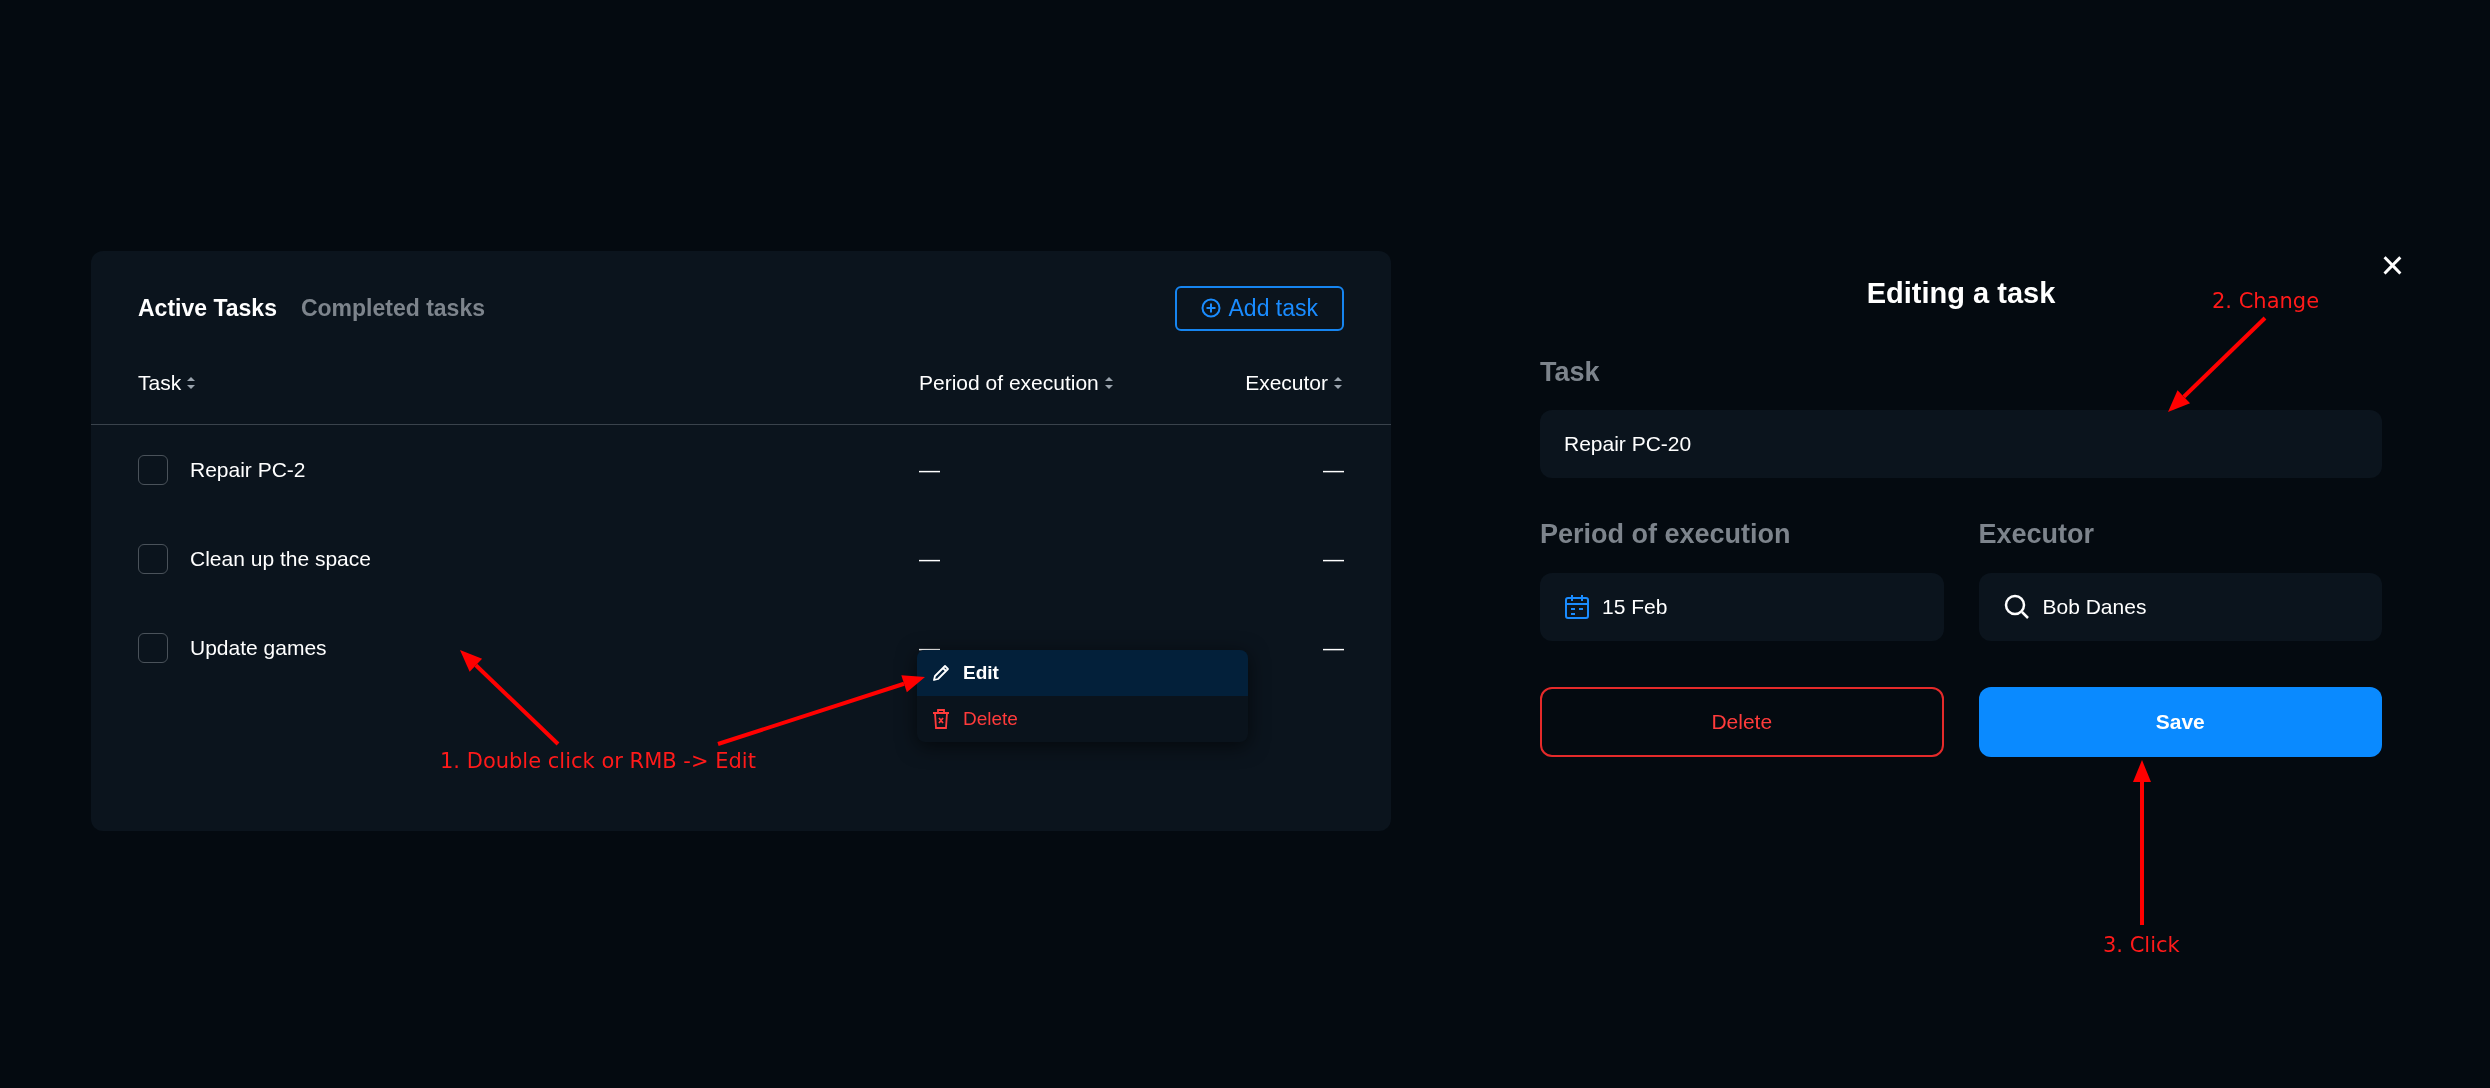  Describe the element at coordinates (1261, 382) in the screenshot. I see `column-header: Executor` at that location.